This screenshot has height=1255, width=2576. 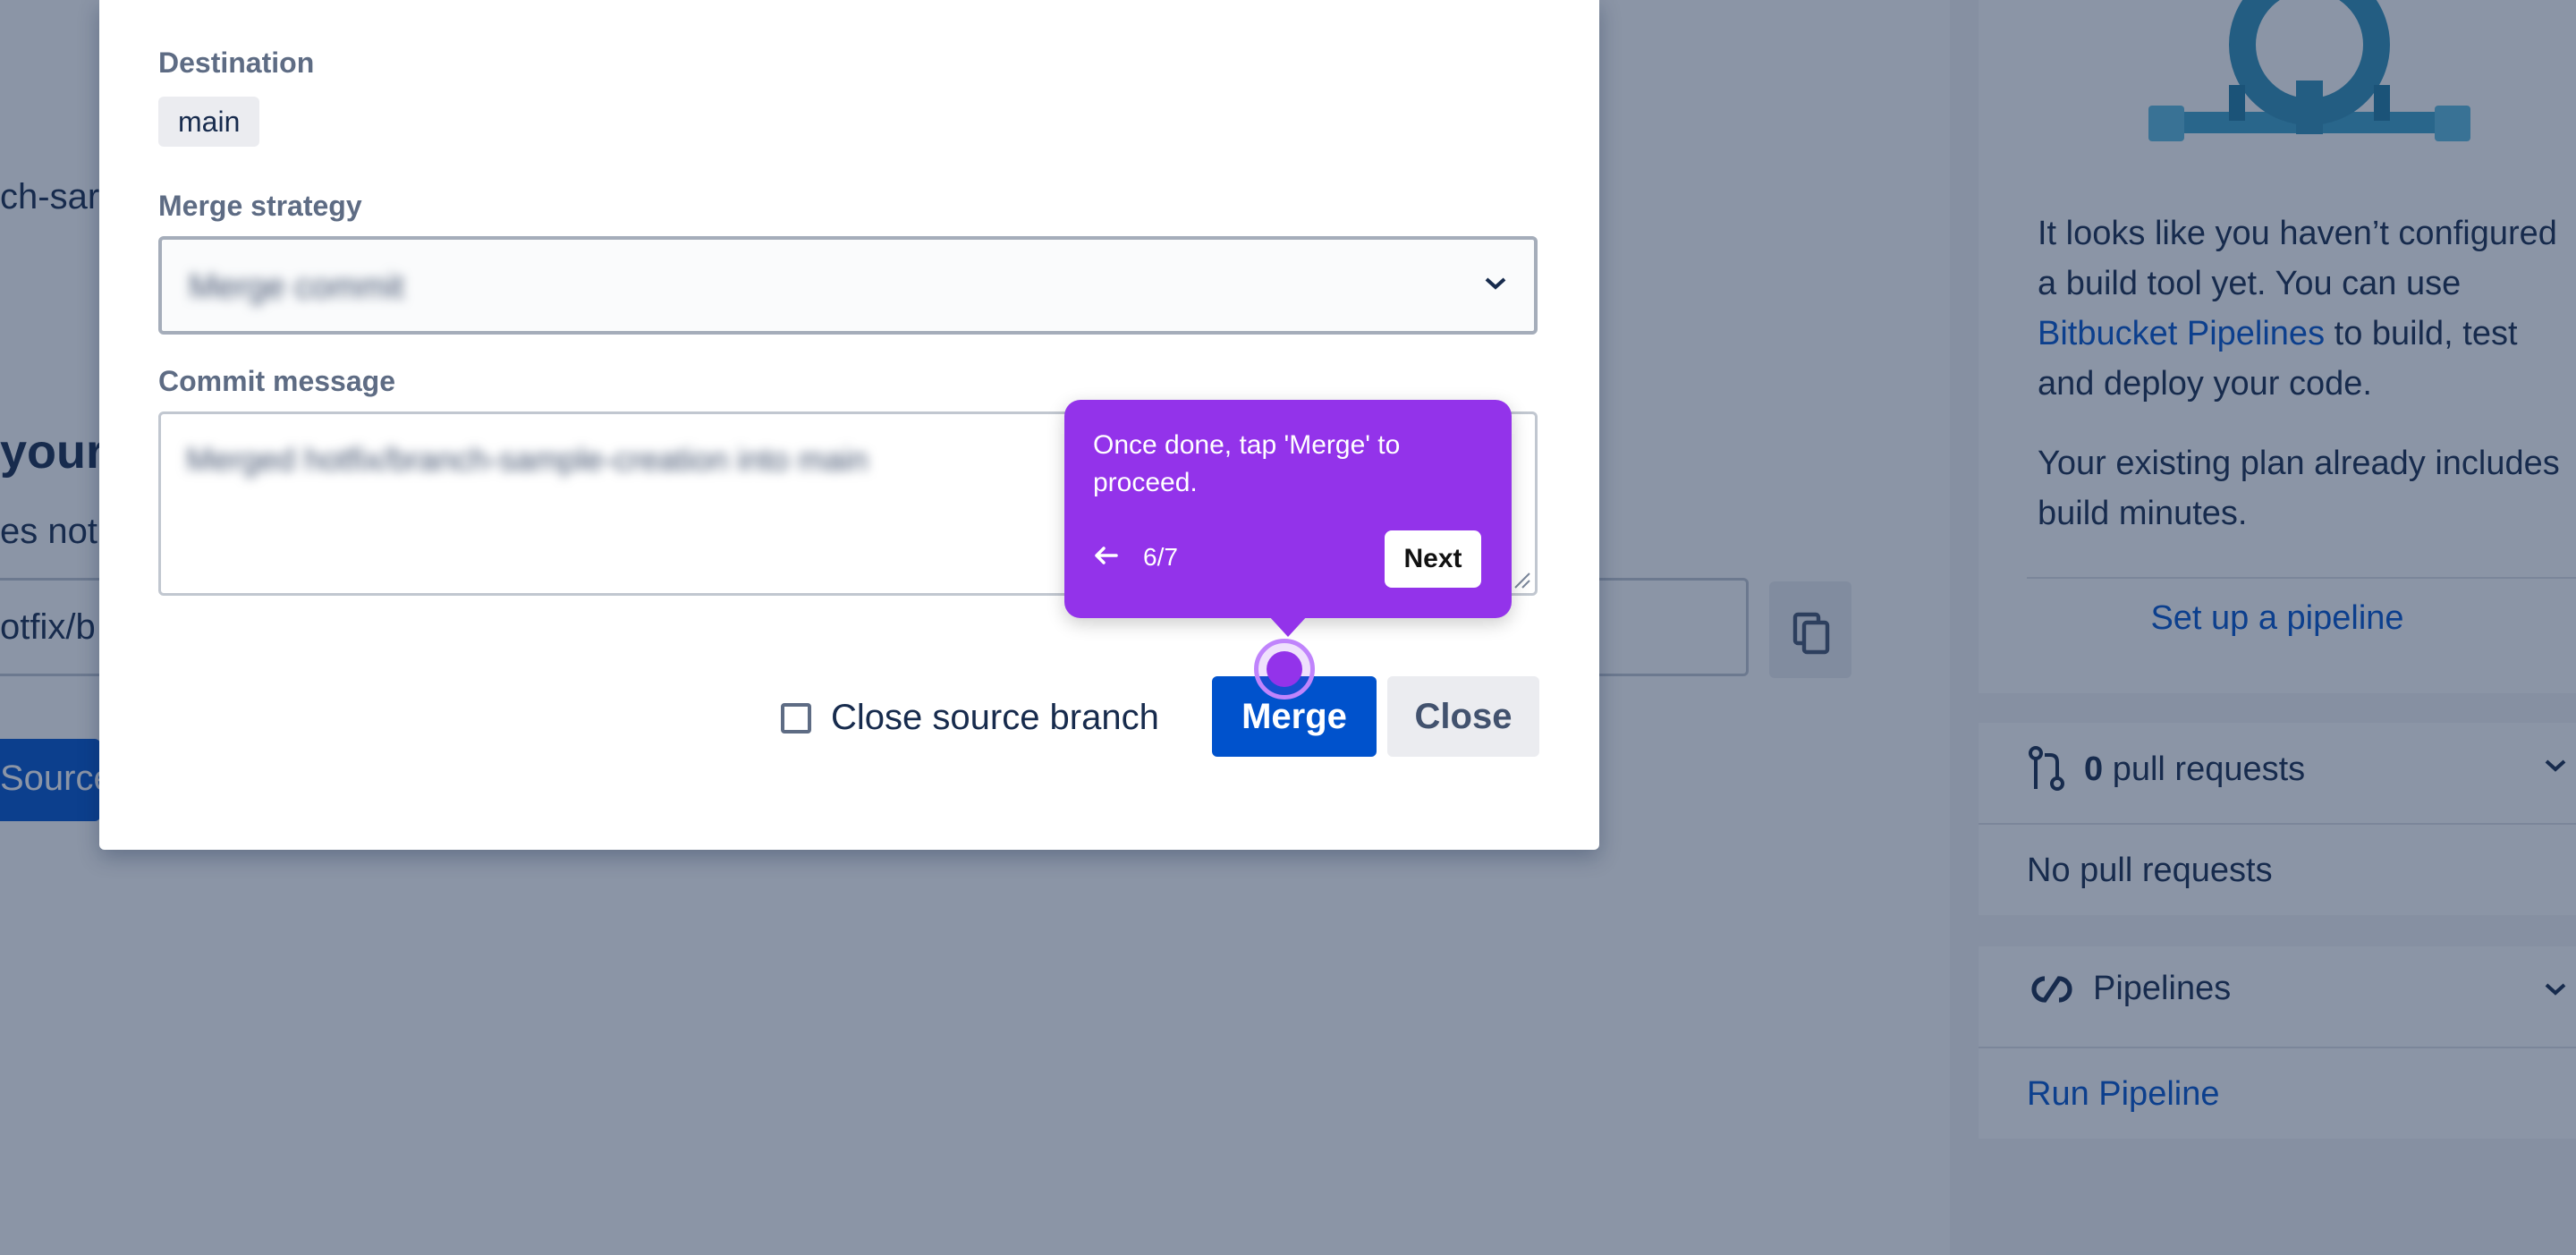 What do you see at coordinates (1105, 556) in the screenshot?
I see `arrow-left-icon` at bounding box center [1105, 556].